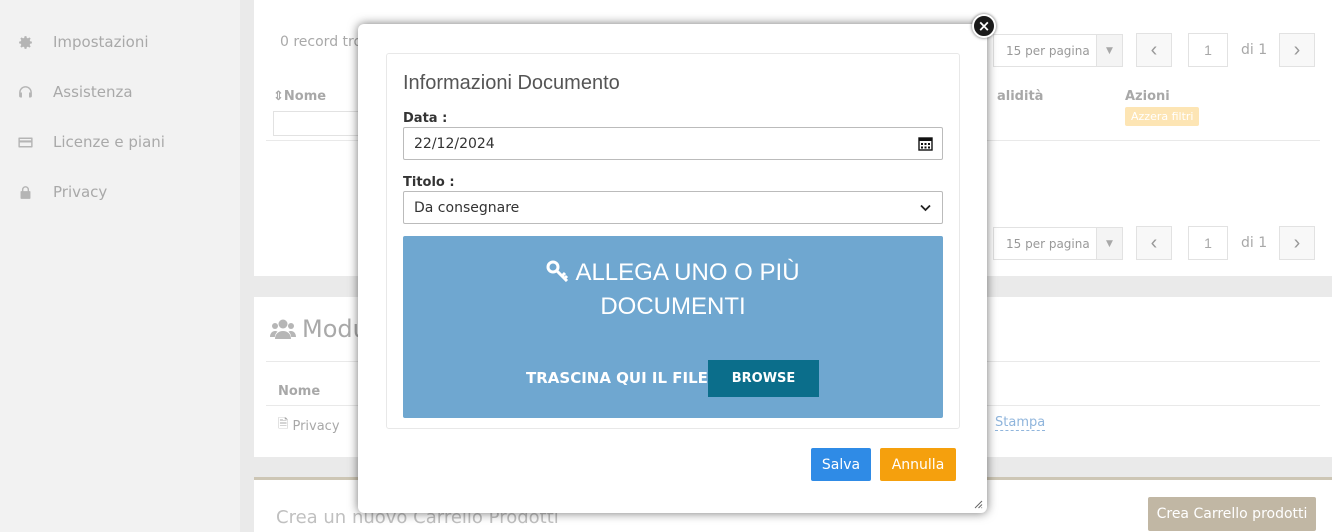  I want to click on modal-title: Informazioni Documento, so click(511, 83).